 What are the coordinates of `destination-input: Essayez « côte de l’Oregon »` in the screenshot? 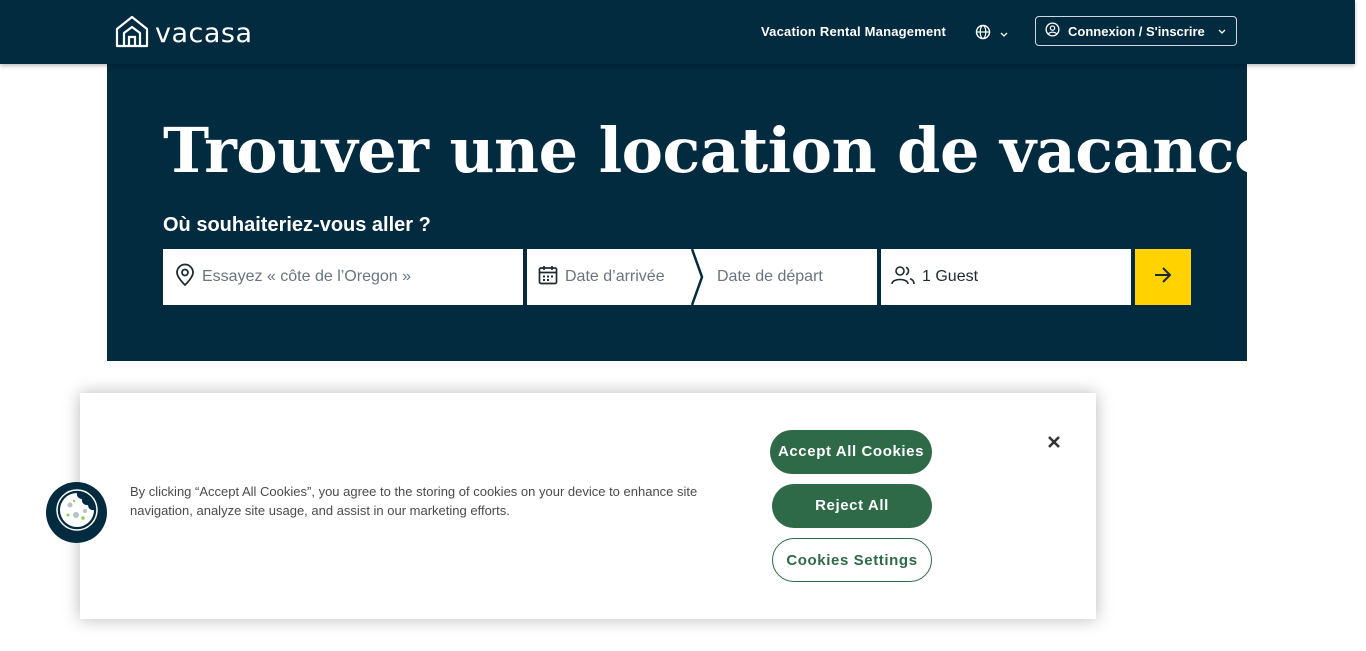 It's located at (306, 277).